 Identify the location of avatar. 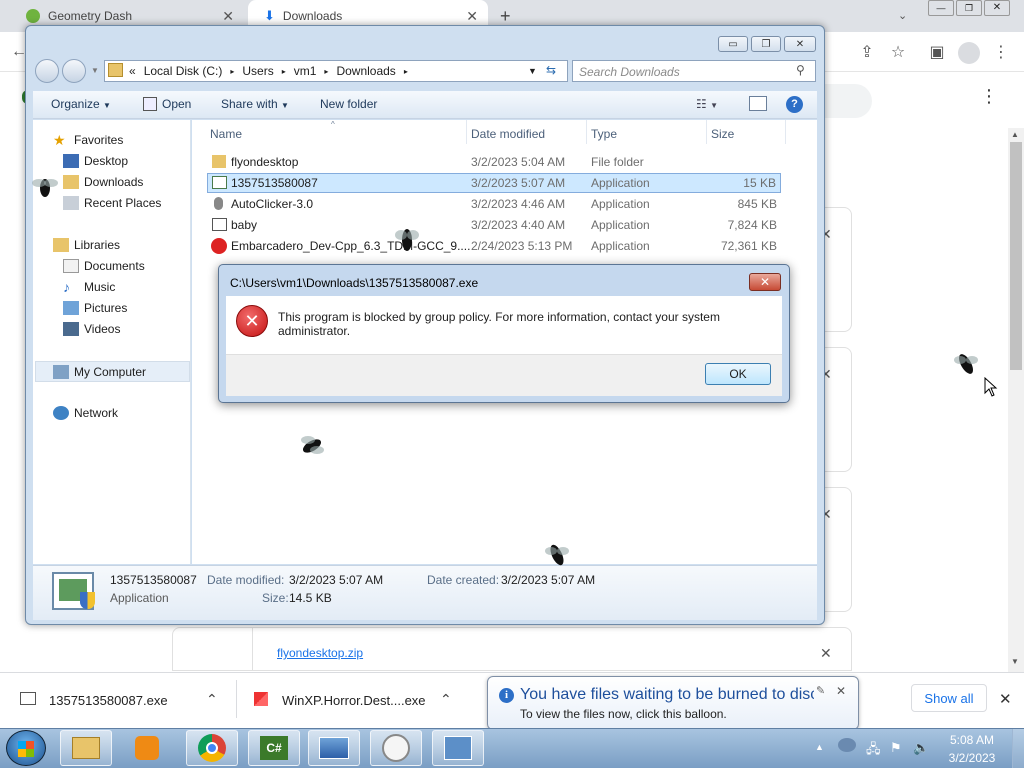
(969, 53).